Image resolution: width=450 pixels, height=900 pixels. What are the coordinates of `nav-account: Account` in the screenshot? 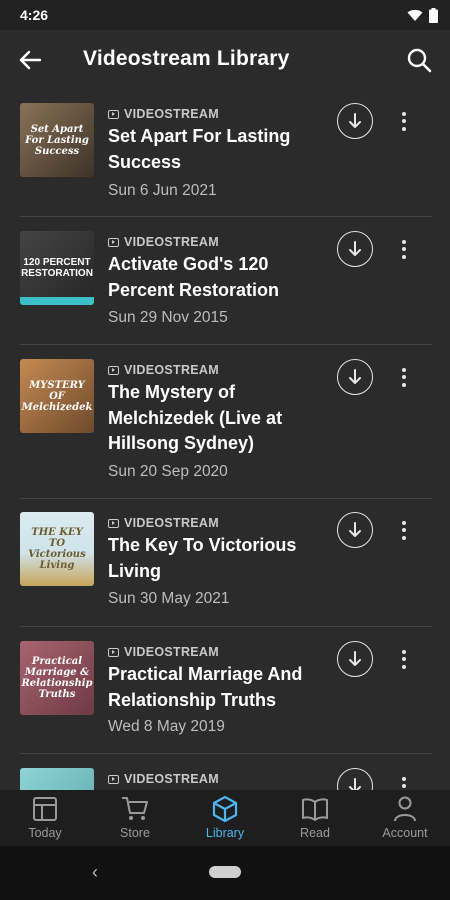 It's located at (405, 818).